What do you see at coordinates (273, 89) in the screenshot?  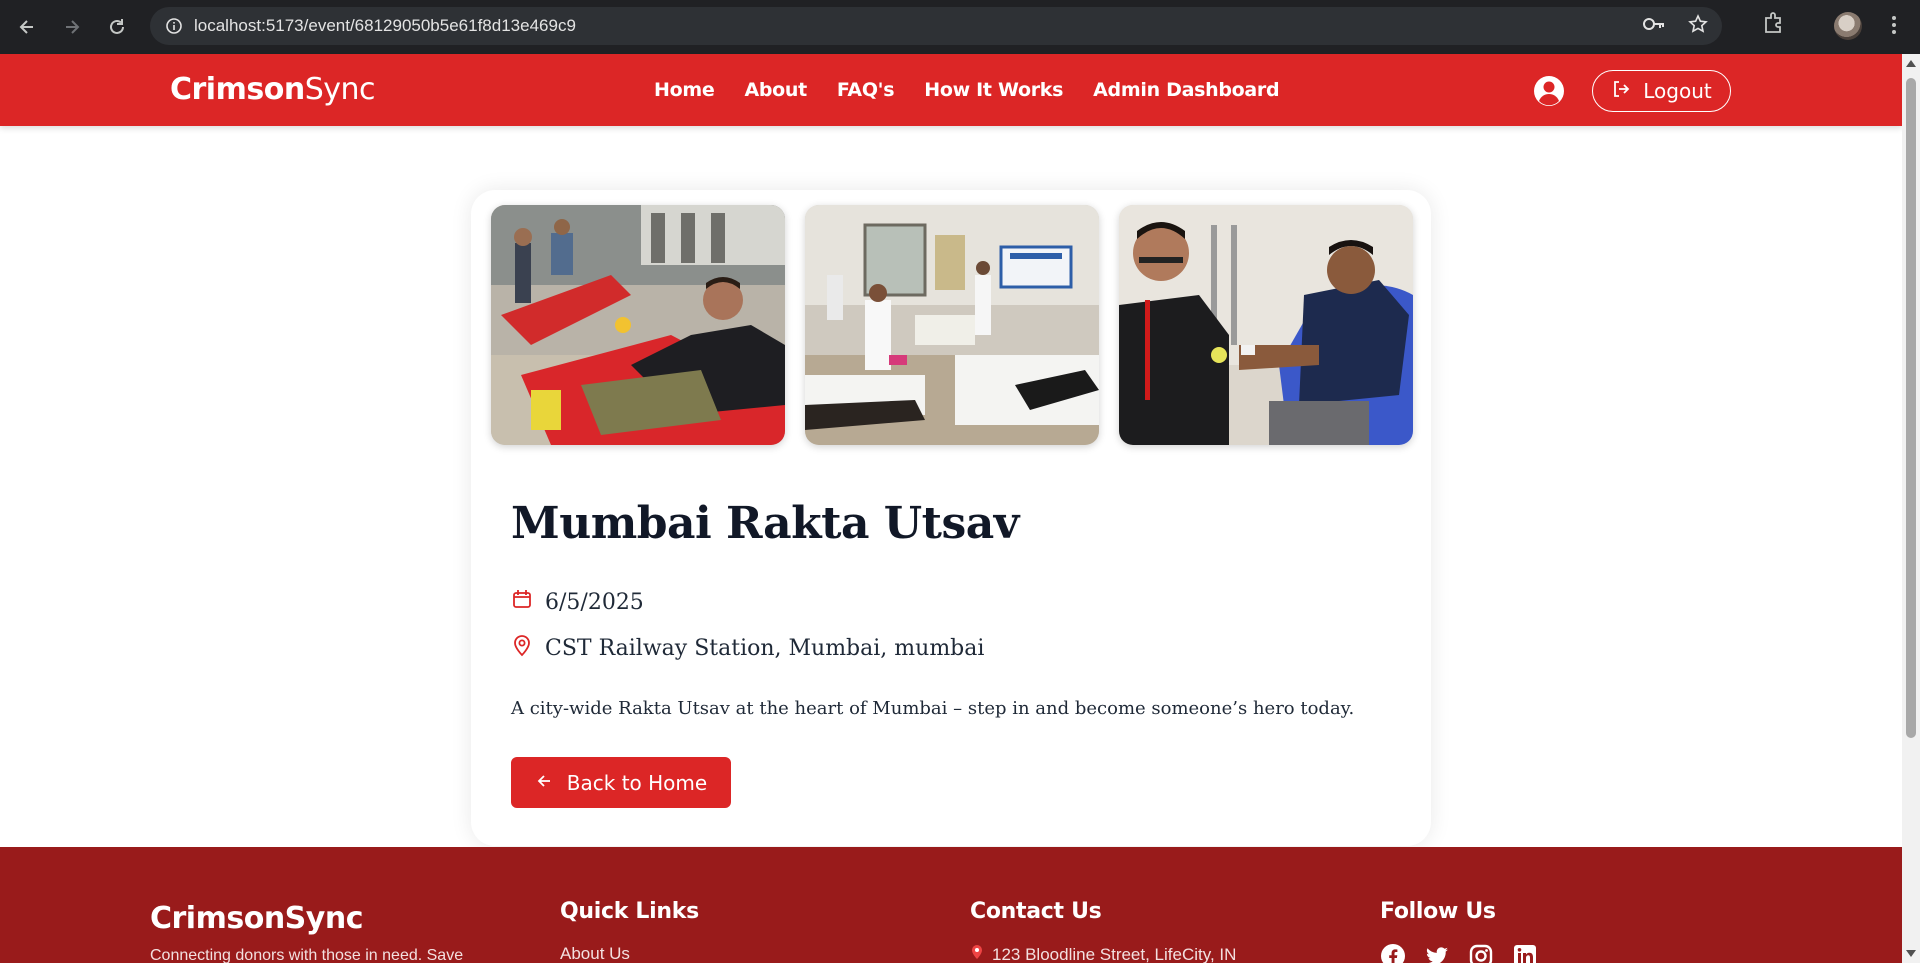 I see `brand-logo: CrimsonSync` at bounding box center [273, 89].